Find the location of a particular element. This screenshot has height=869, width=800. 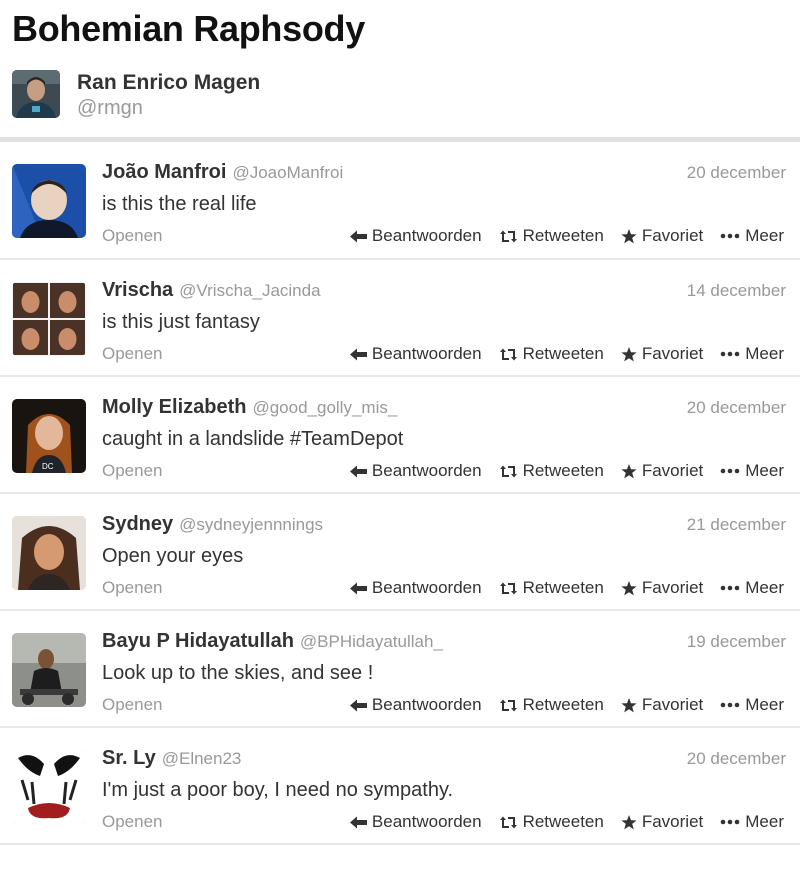

owner-handle: @rmgn is located at coordinates (110, 108).